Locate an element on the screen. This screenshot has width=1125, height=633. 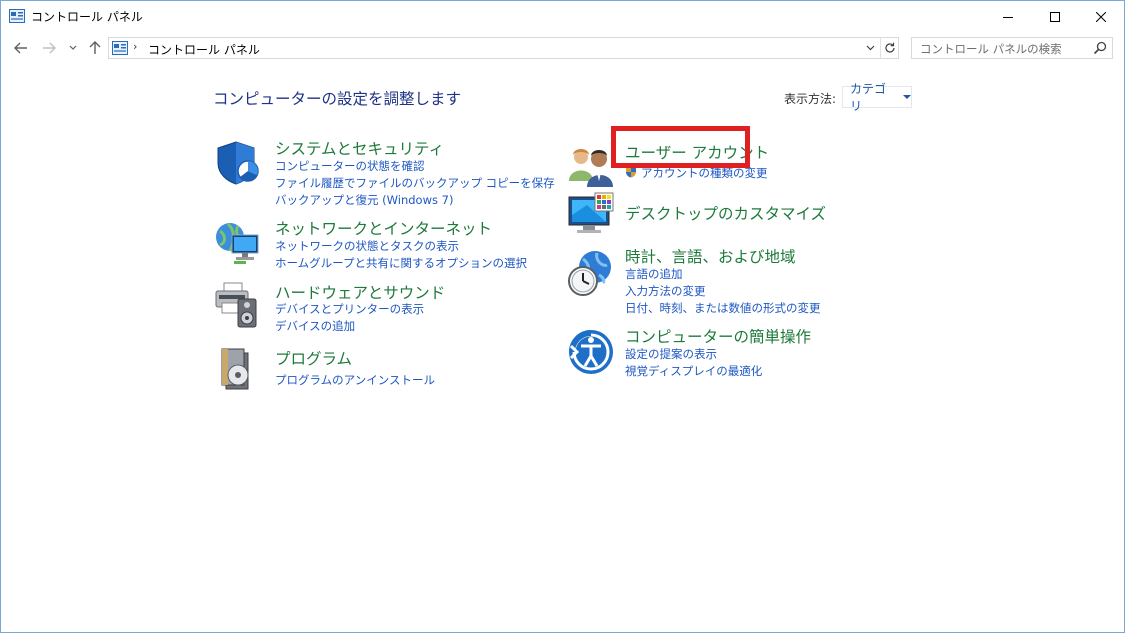
printer-speaker-icon is located at coordinates (238, 305).